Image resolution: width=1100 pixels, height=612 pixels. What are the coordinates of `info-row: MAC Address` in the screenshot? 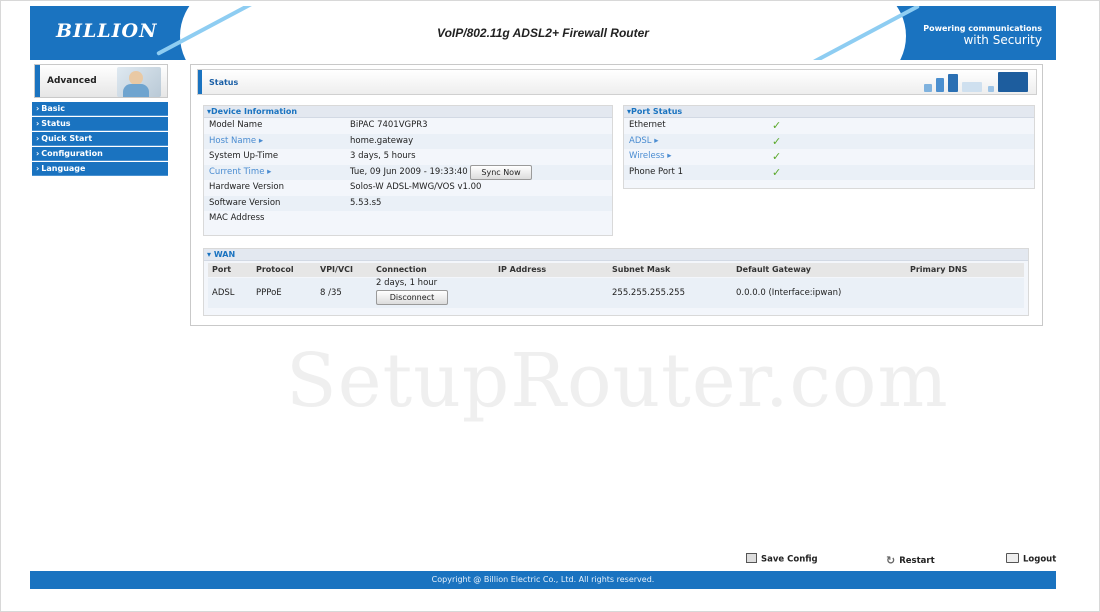 It's located at (408, 219).